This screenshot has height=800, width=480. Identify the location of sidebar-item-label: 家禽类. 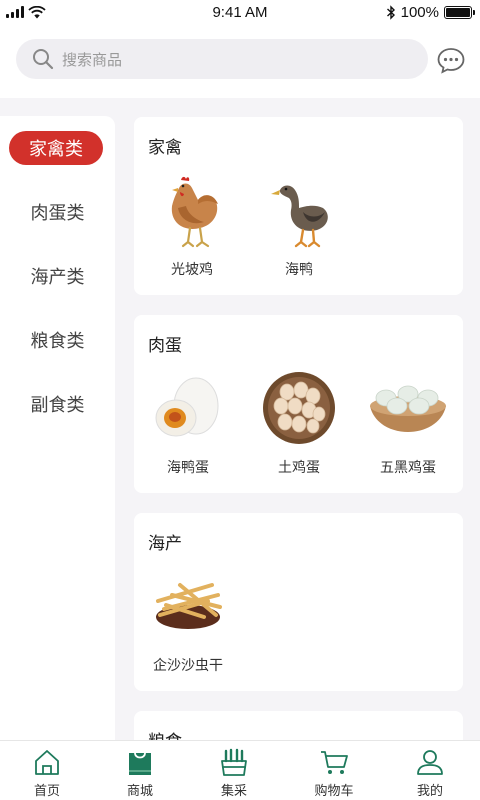
(56, 149).